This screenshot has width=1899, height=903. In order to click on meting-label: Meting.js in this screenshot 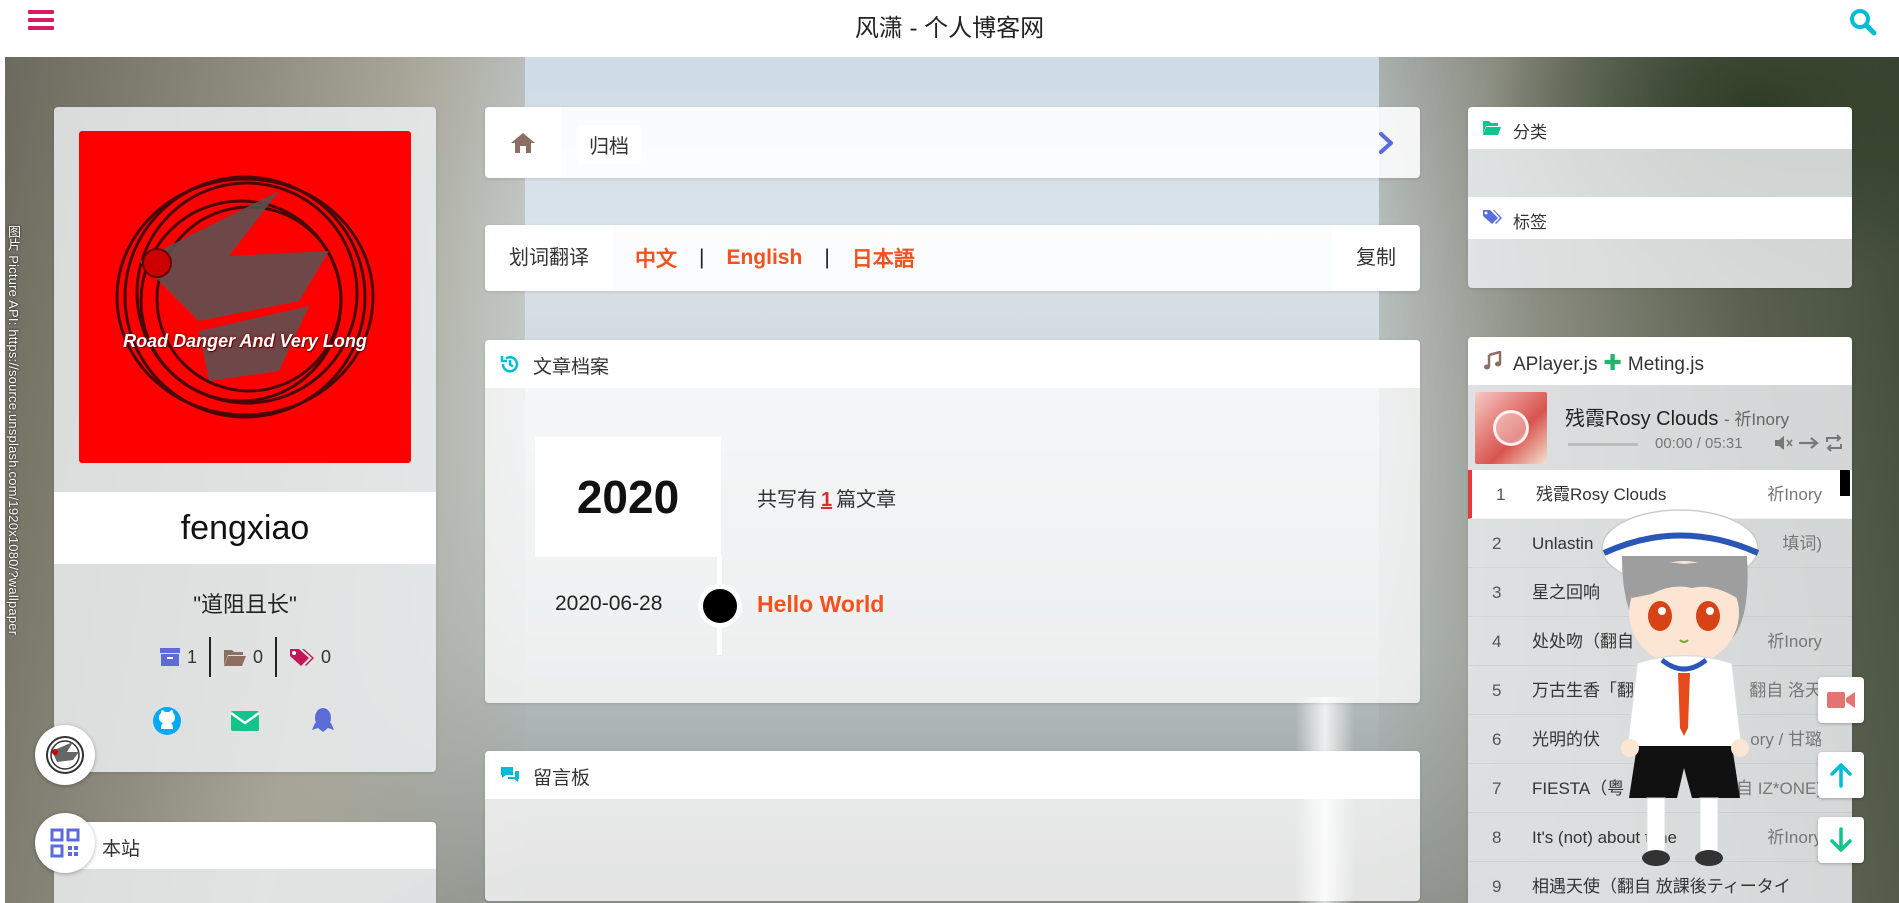, I will do `click(1665, 364)`.